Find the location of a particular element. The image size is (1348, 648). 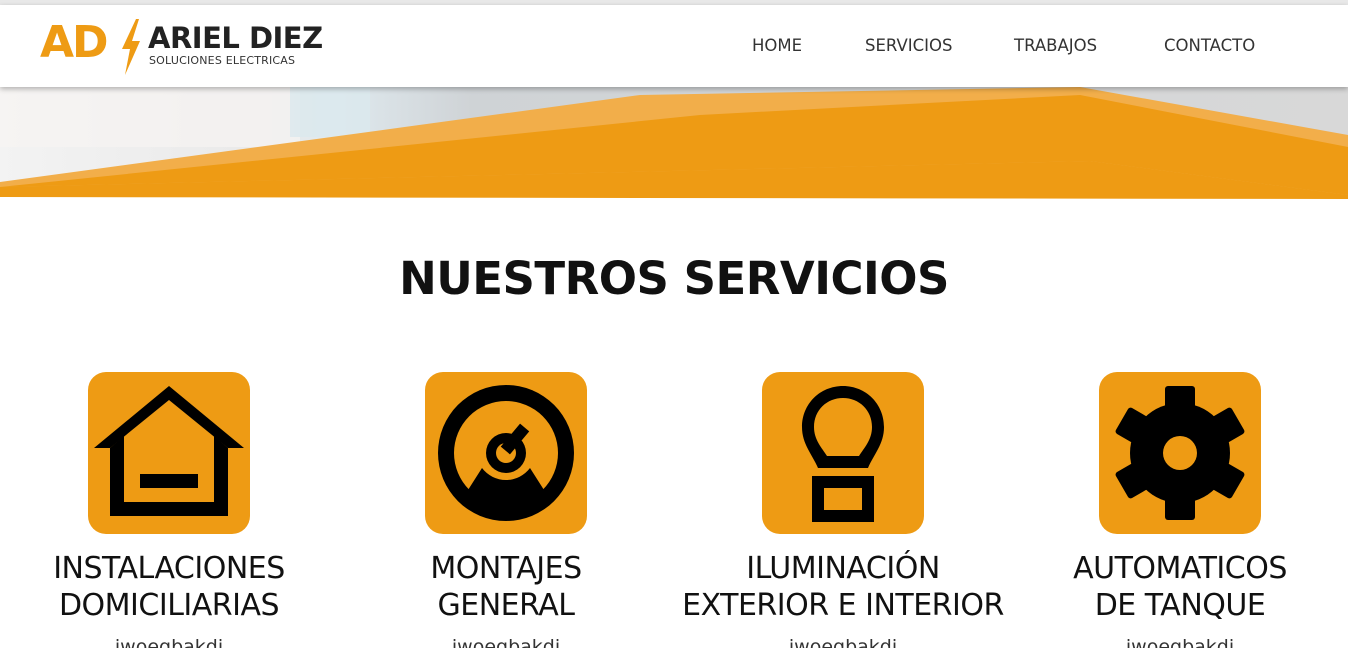

service-card: INSTALACIONES DOMICILIARIAS jwoegbakdj is located at coordinates (169, 510).